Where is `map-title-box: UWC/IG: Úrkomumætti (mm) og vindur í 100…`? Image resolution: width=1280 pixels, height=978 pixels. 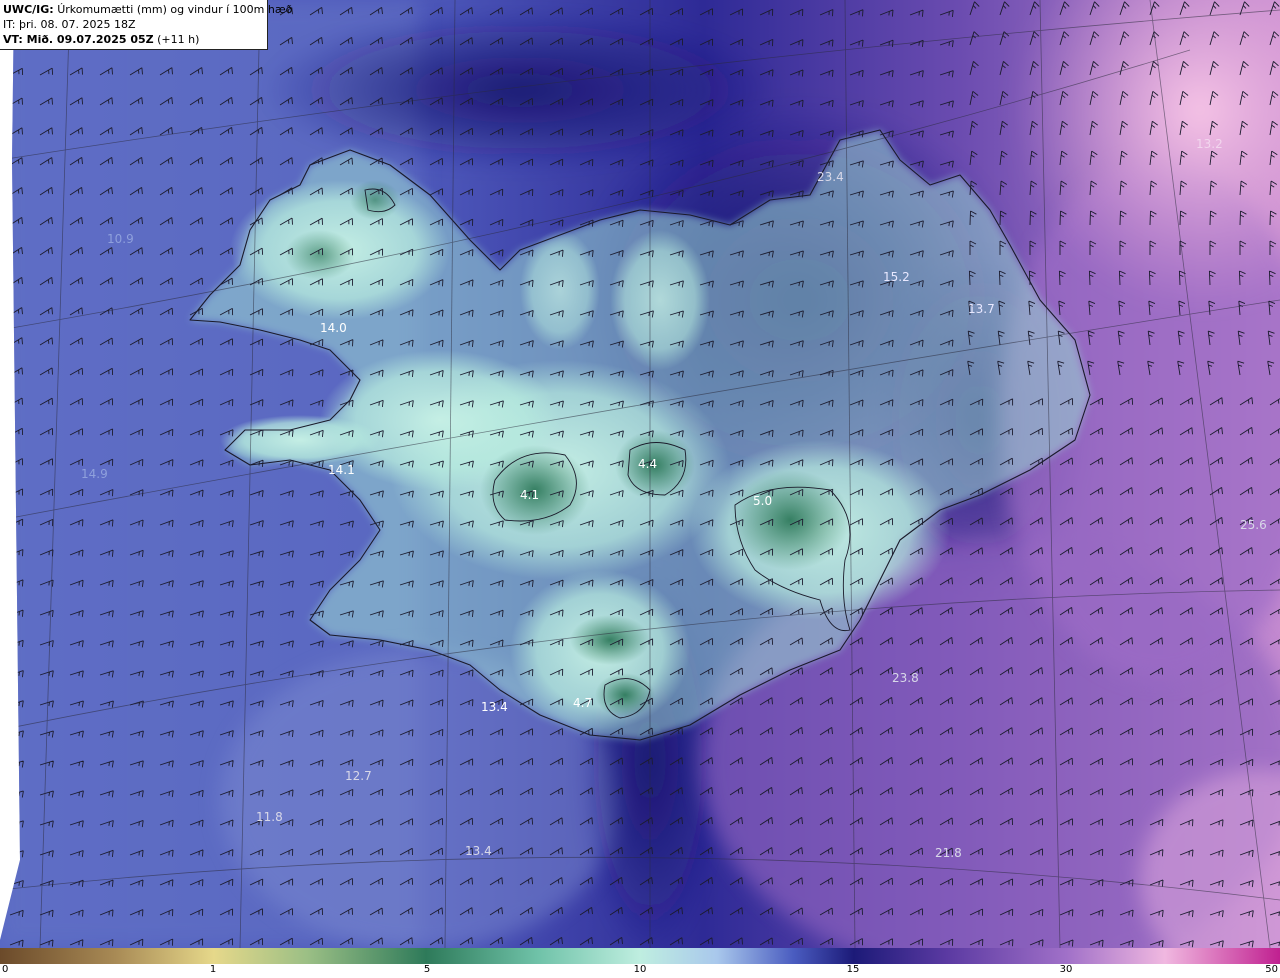 map-title-box: UWC/IG: Úrkomumætti (mm) og vindur í 100… is located at coordinates (146, 25).